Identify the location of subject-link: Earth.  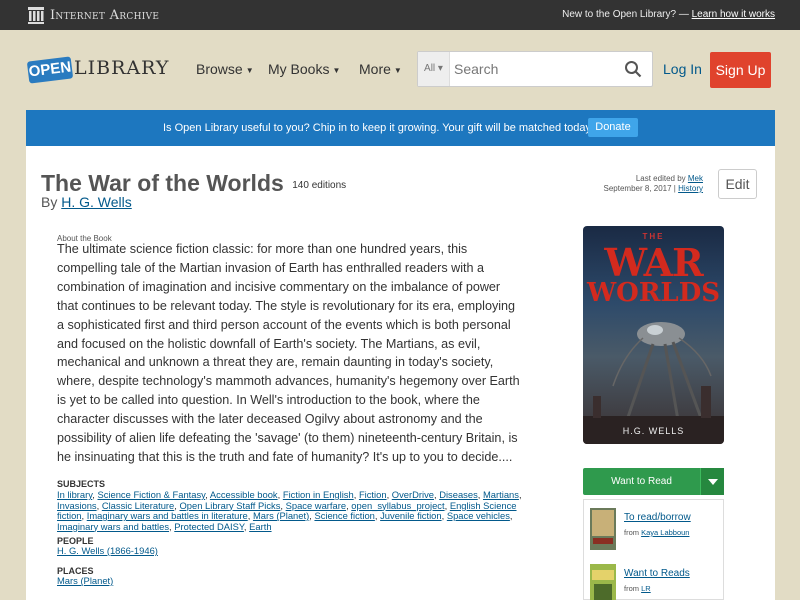
(260, 526).